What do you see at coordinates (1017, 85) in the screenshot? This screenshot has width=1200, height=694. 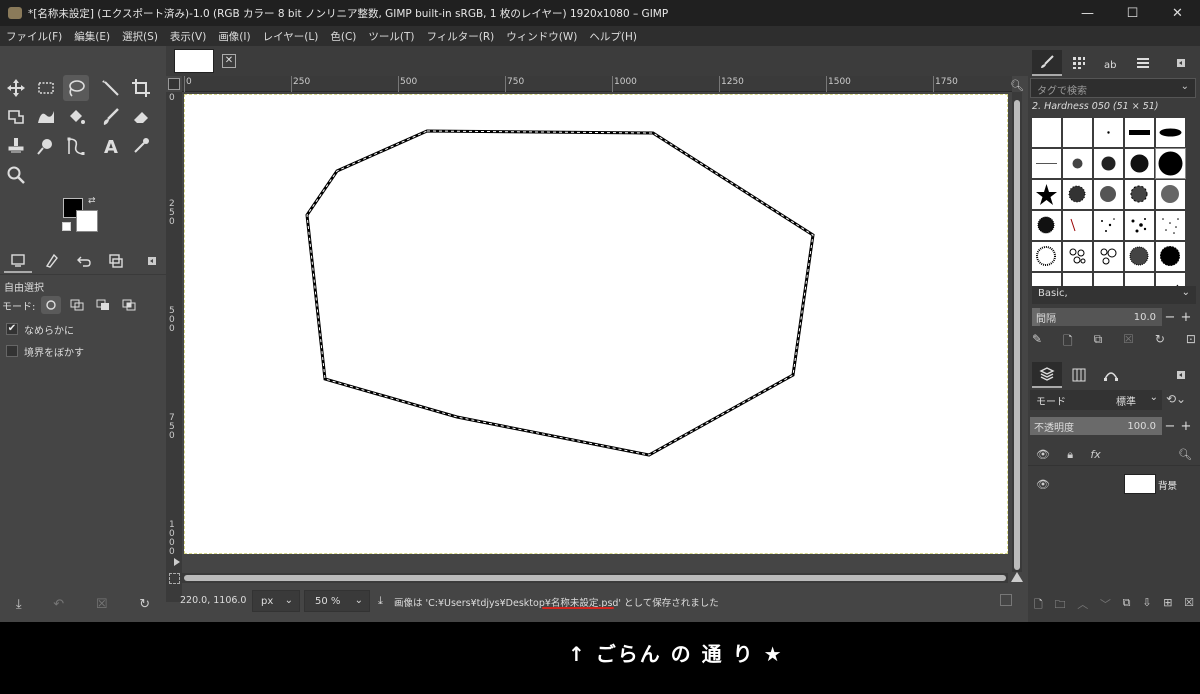 I see `zoom-on-resize-icon: 🔍︎` at bounding box center [1017, 85].